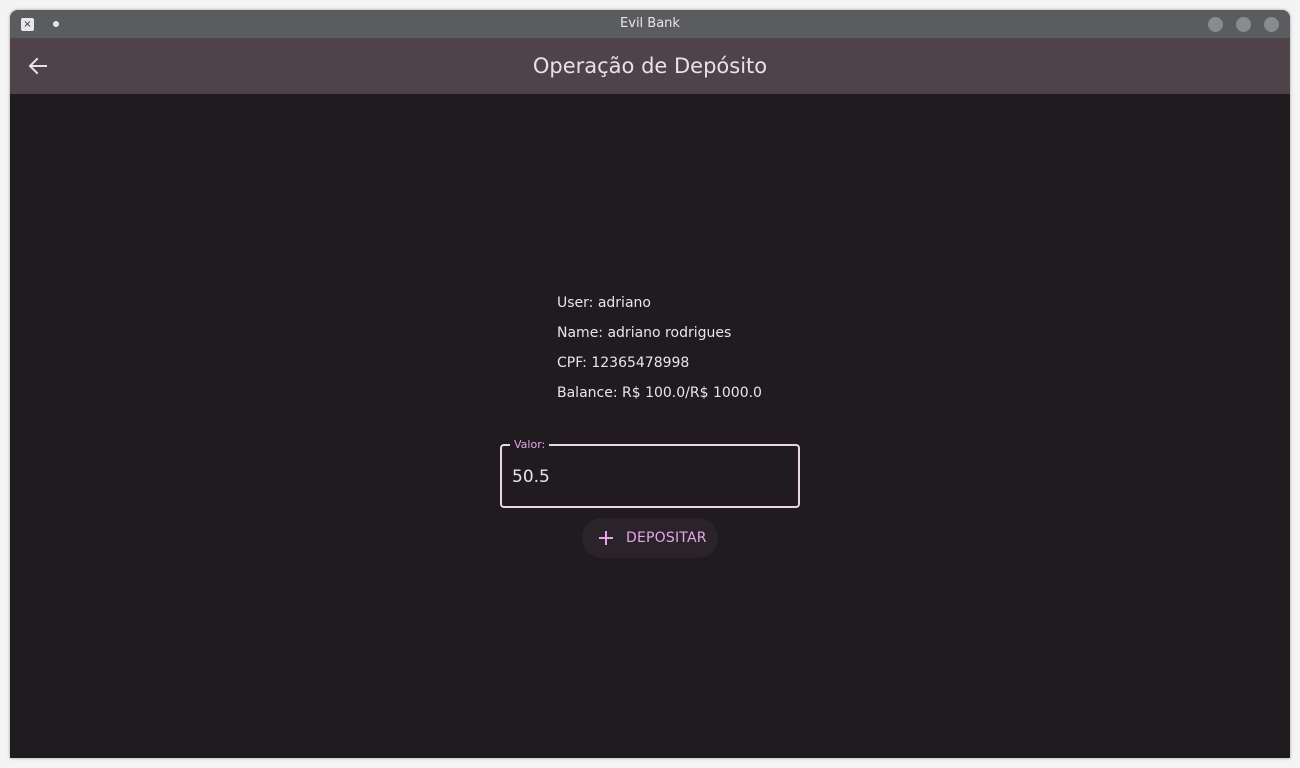 This screenshot has width=1300, height=768. I want to click on window-title: Evil Bank, so click(650, 23).